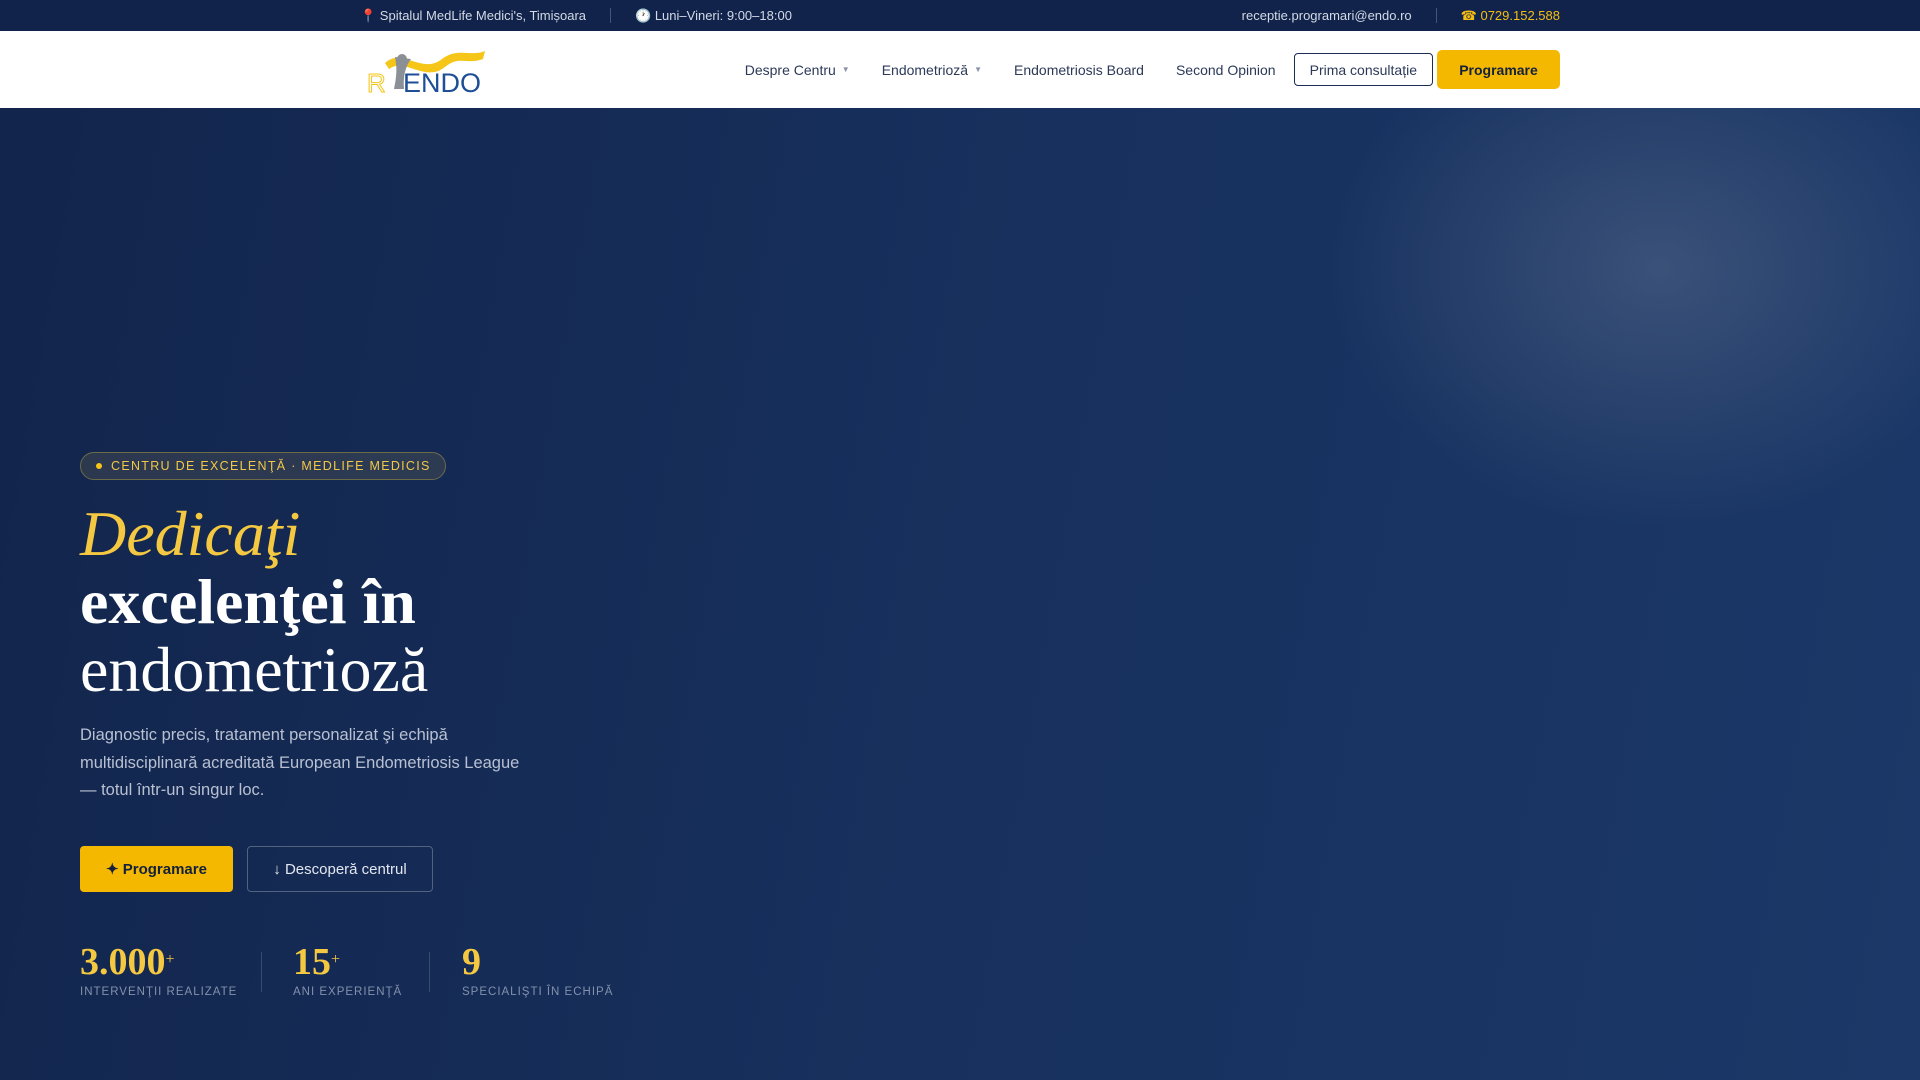 Image resolution: width=1920 pixels, height=1080 pixels. I want to click on nav-label: Endometrioză, so click(925, 69).